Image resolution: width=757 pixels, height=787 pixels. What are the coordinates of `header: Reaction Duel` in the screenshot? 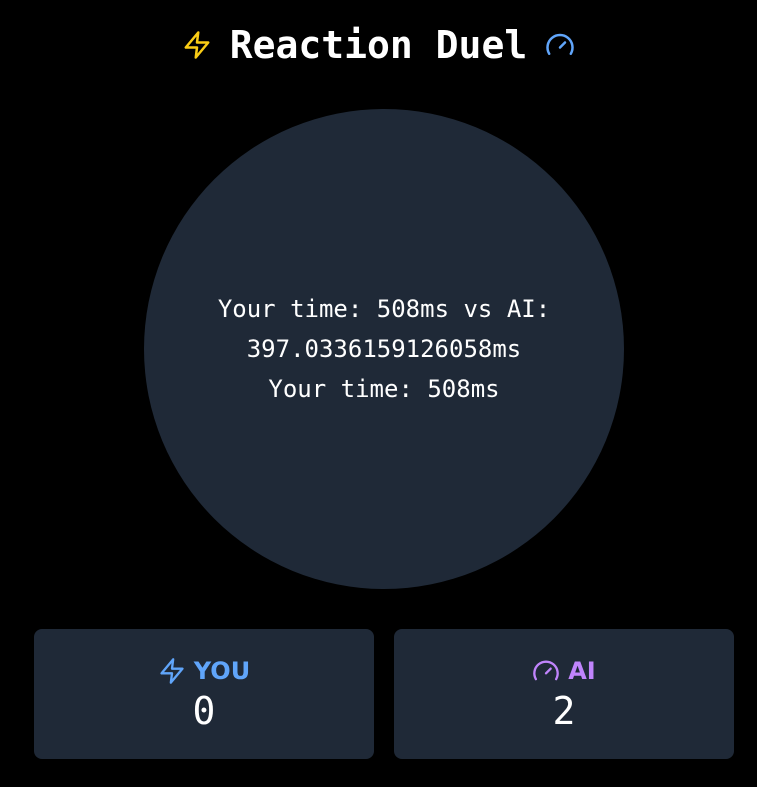 It's located at (378, 45).